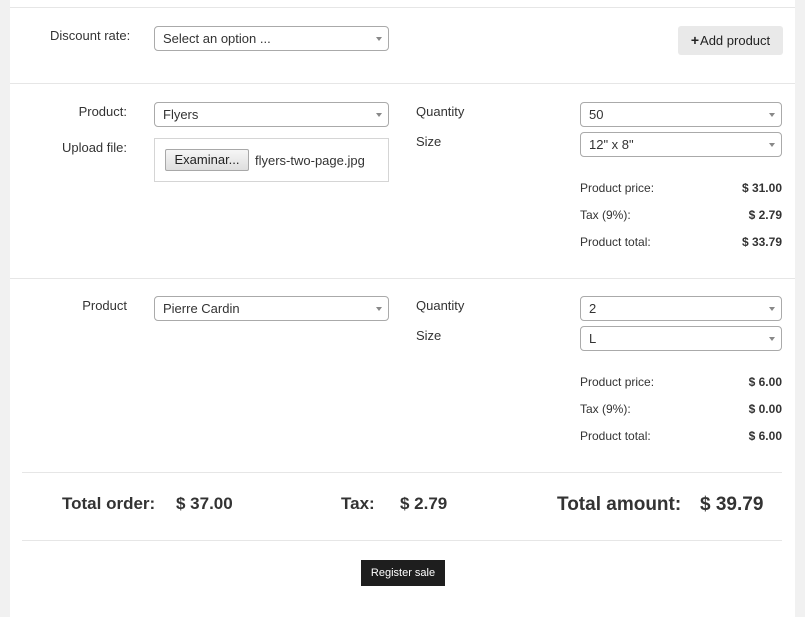  Describe the element at coordinates (104, 305) in the screenshot. I see `product2-label: Product` at that location.